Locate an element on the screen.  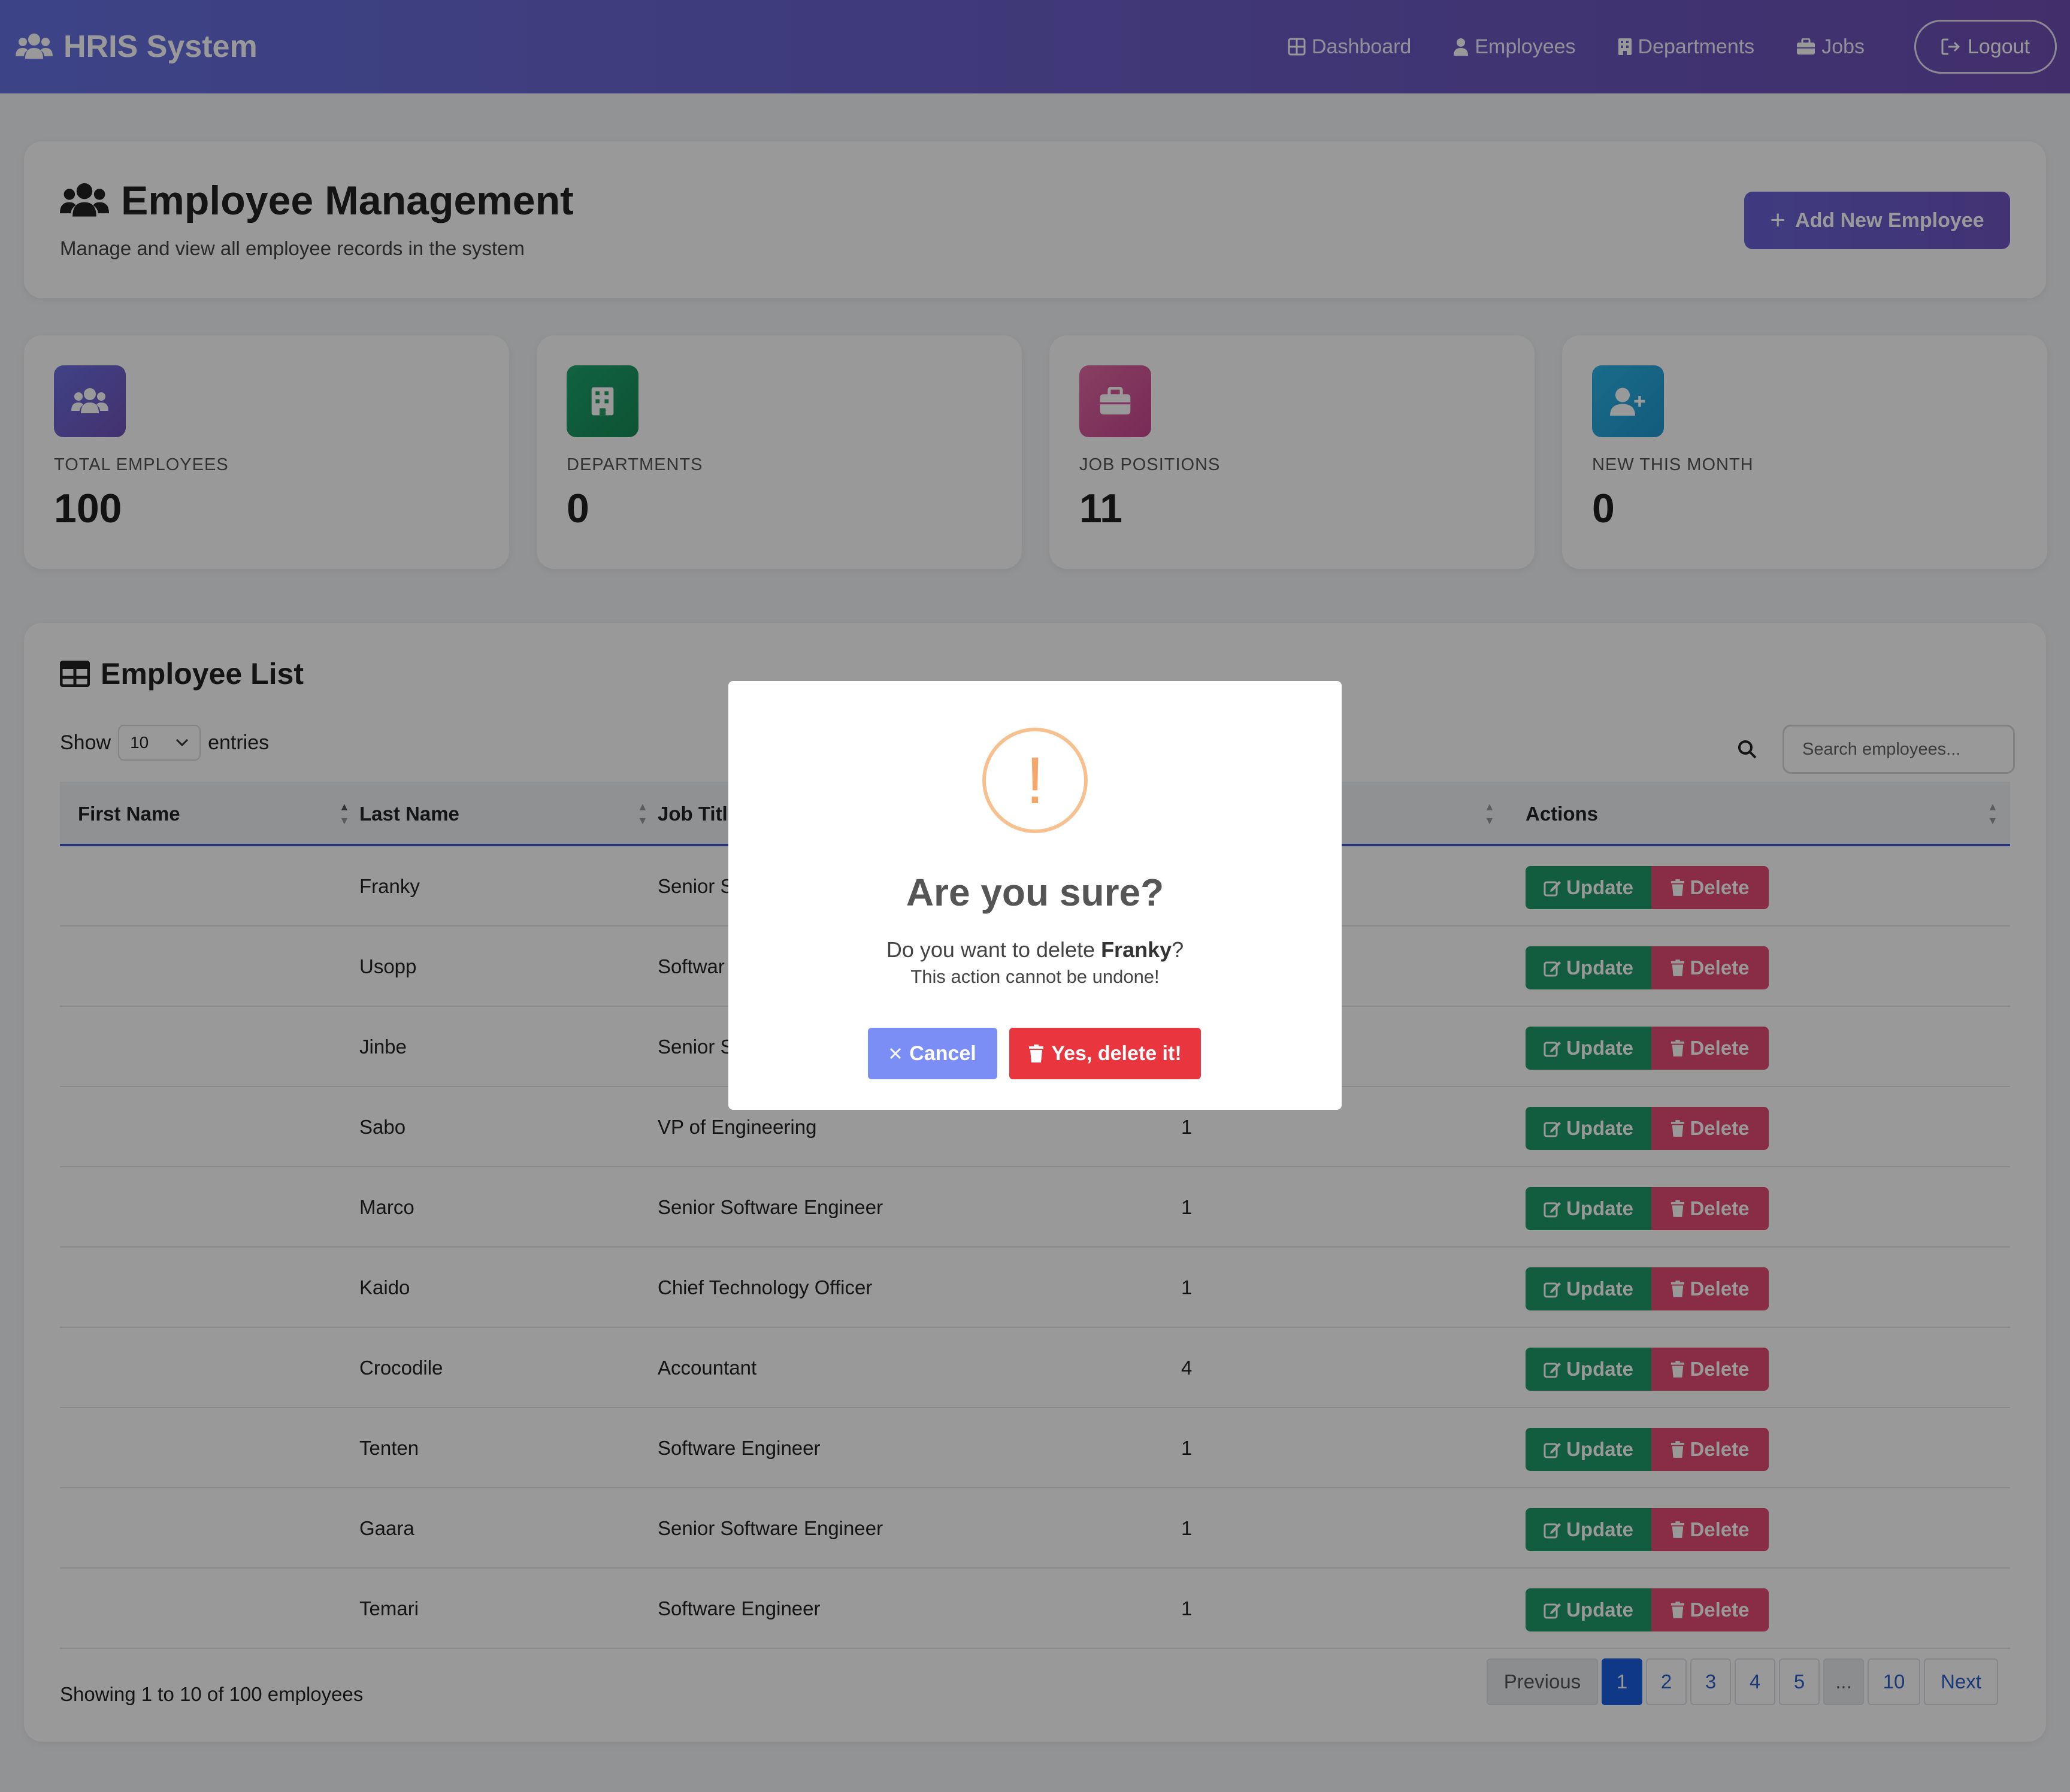
warning-icon: ! is located at coordinates (1035, 780).